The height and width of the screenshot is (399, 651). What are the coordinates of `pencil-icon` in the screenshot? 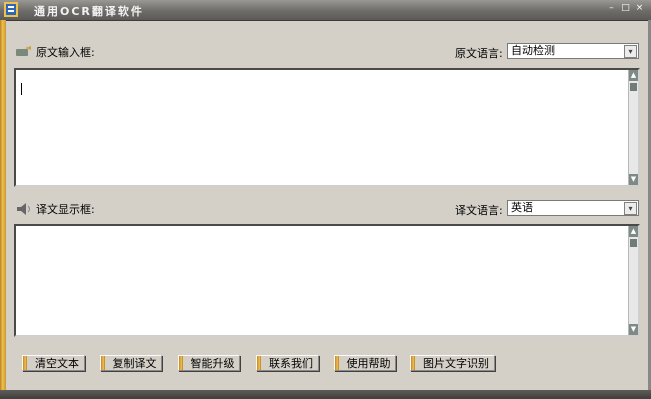 It's located at (23, 51).